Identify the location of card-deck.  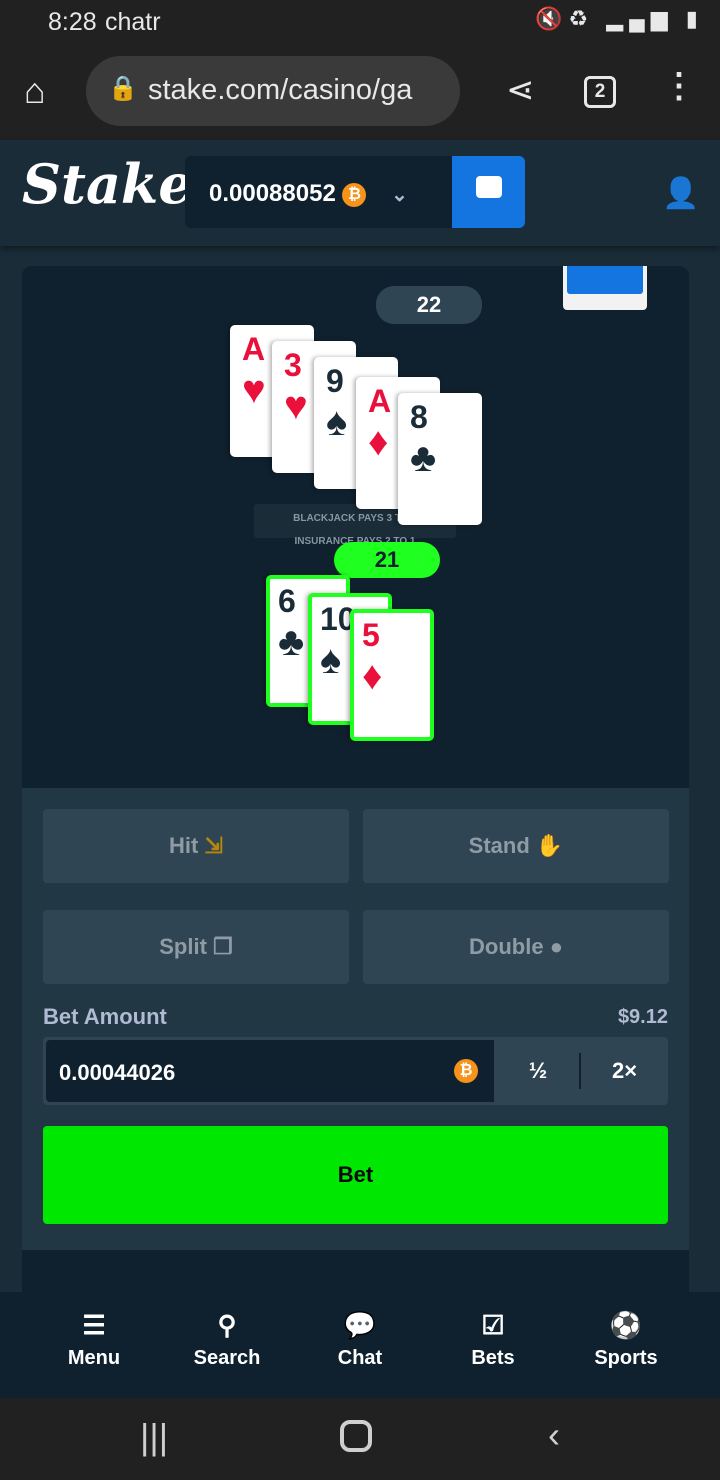
(605, 288).